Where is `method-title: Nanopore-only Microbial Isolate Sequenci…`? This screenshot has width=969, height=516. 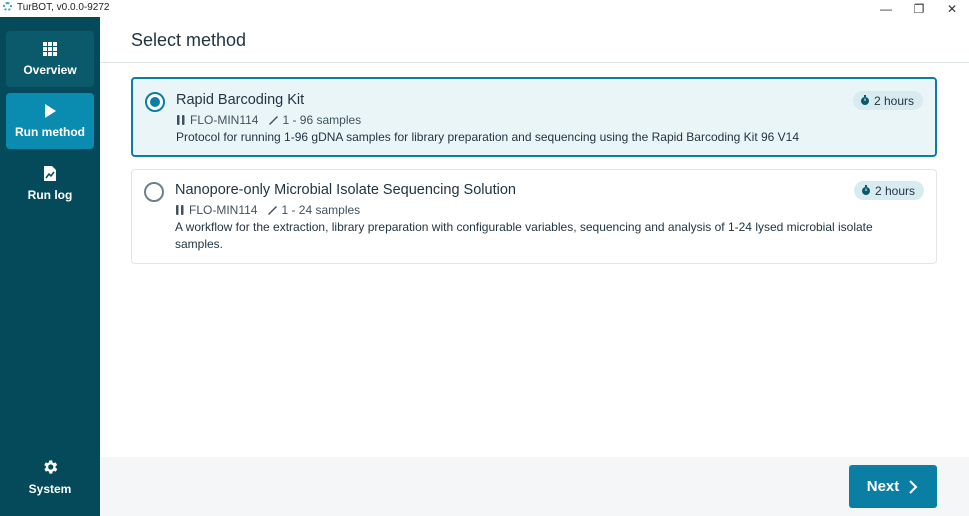
method-title: Nanopore-only Microbial Isolate Sequenci… is located at coordinates (345, 190).